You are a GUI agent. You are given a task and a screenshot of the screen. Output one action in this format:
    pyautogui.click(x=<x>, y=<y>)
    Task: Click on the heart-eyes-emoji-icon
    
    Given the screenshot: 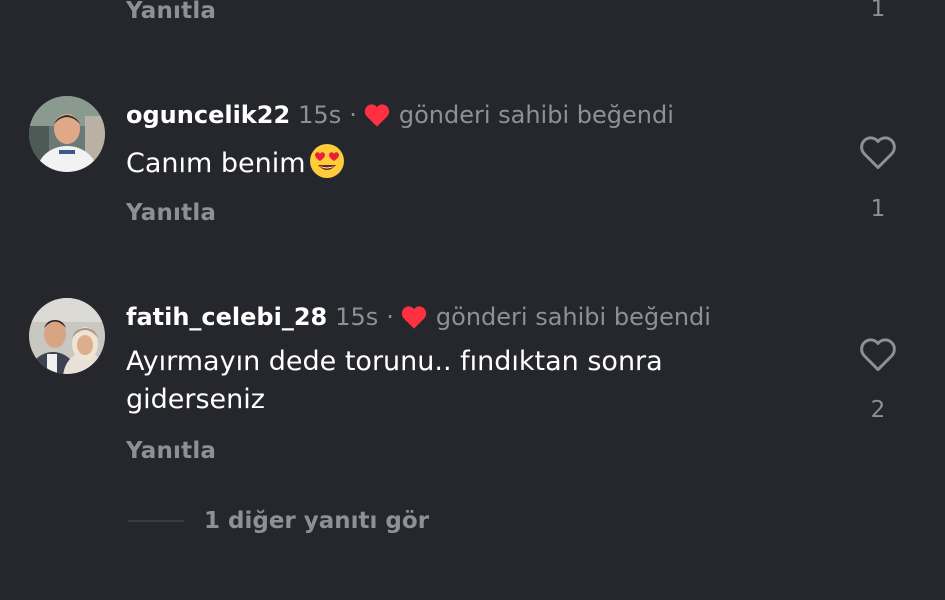 What is the action you would take?
    pyautogui.click(x=327, y=161)
    